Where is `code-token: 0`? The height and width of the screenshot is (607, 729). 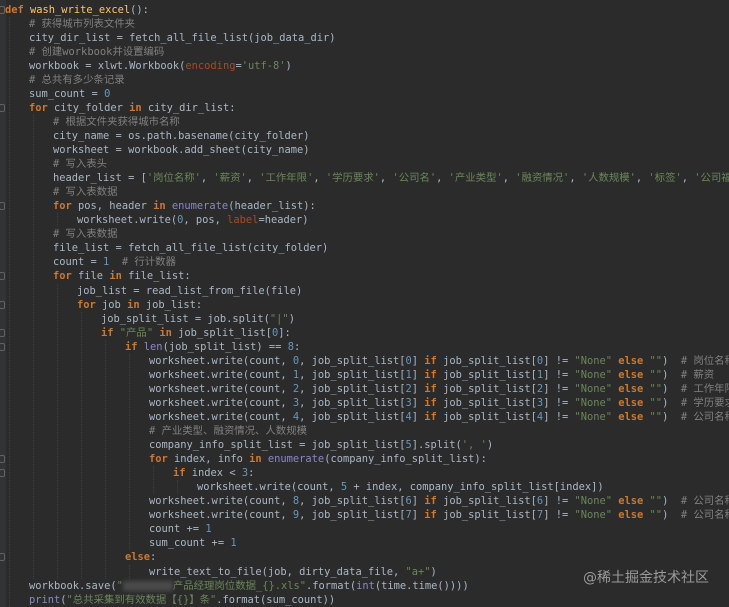
code-token: 0 is located at coordinates (107, 93).